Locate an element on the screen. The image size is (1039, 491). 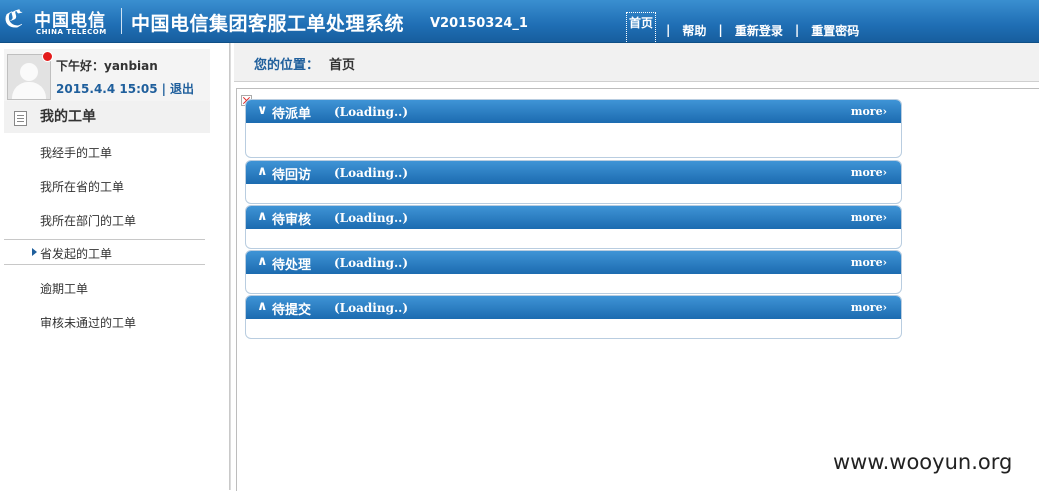
user-info: 下午好：yanbian 2015.4.4 15:05 | 退出 is located at coordinates (107, 77).